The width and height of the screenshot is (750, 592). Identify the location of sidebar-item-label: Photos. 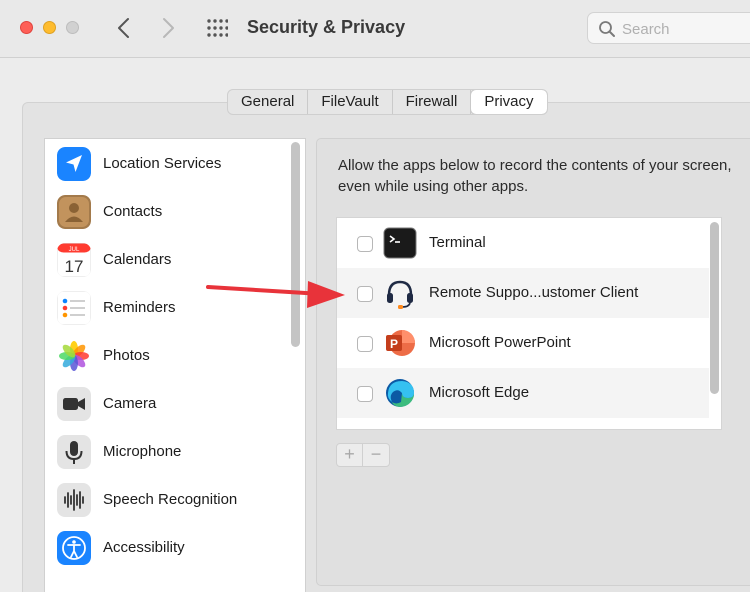
(126, 355).